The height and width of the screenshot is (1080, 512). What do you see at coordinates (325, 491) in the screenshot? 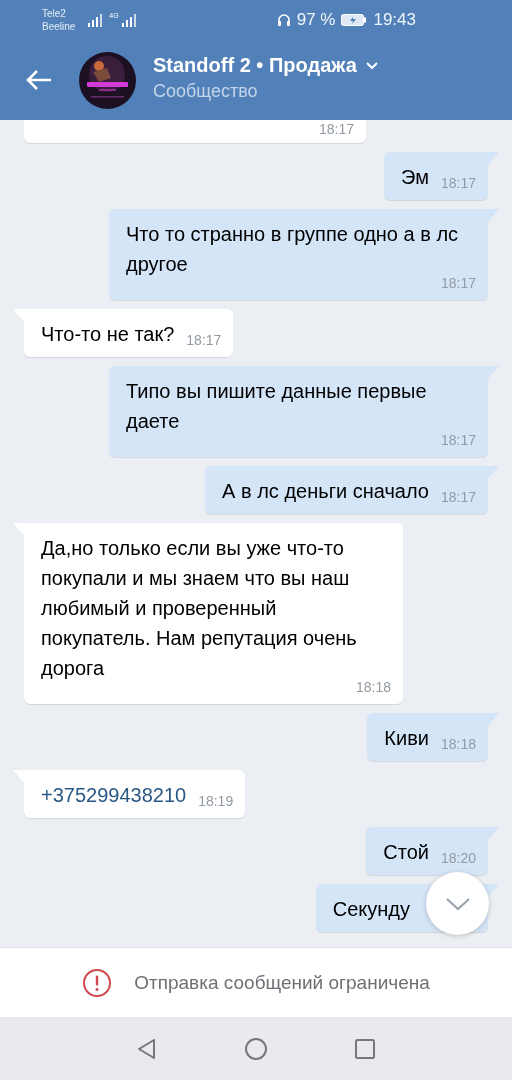
I see `message-text: А в лс деньги сначало` at bounding box center [325, 491].